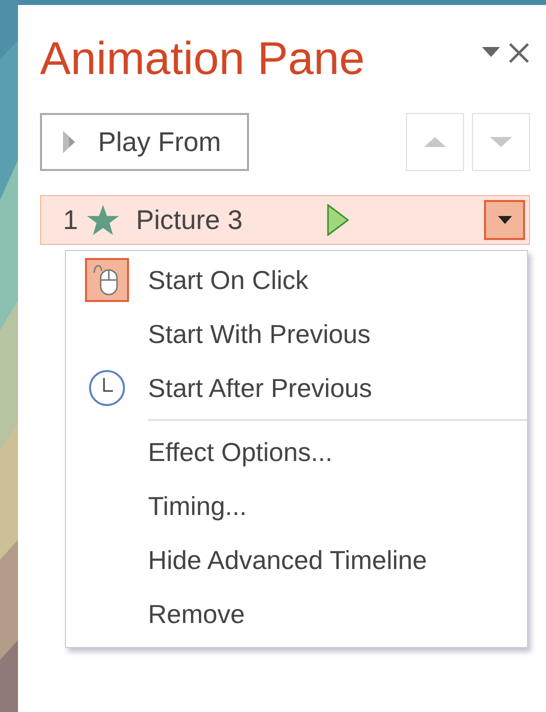 The image size is (546, 712). Describe the element at coordinates (189, 220) in the screenshot. I see `item-name: Picture 3` at that location.